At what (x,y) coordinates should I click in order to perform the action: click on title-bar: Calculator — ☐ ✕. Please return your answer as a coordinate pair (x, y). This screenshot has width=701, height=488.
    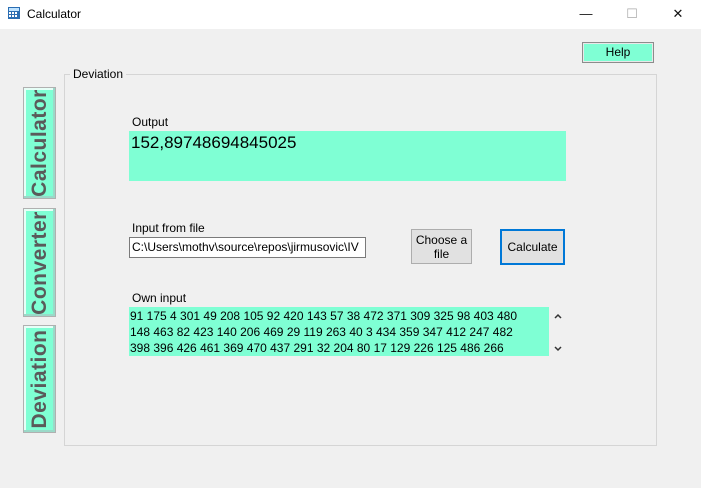
    Looking at the image, I should click on (350, 14).